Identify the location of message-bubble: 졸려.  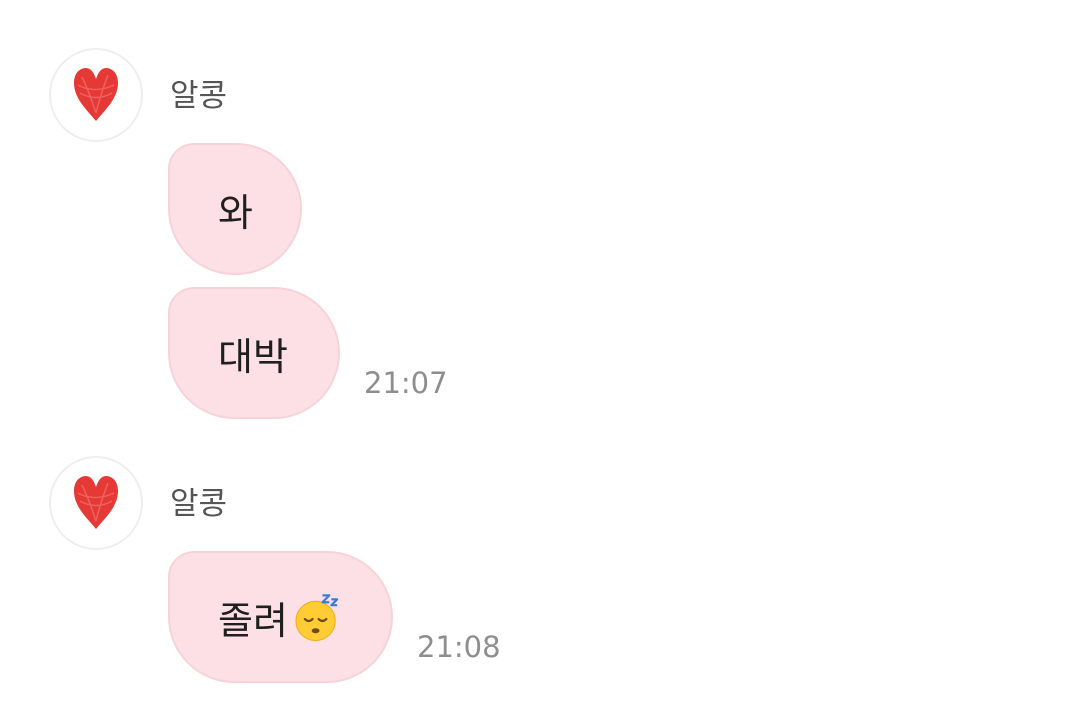
(280, 617).